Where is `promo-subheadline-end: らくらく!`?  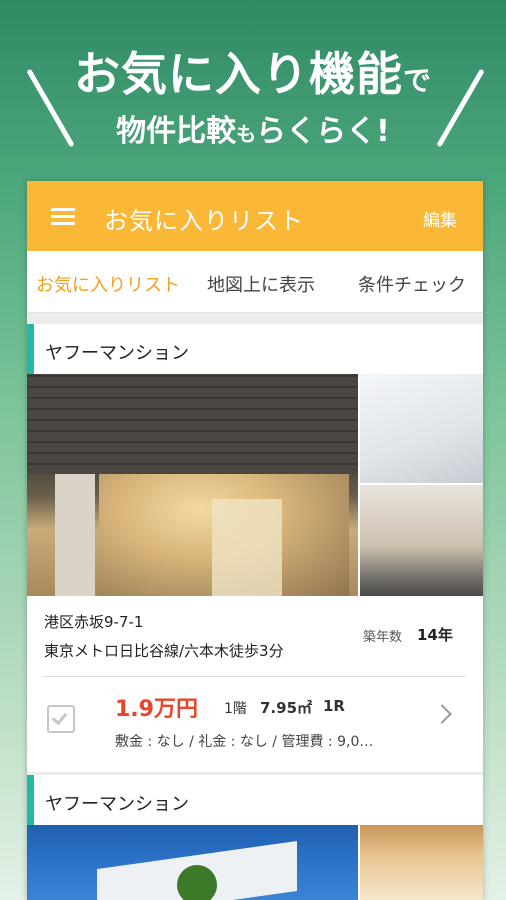
promo-subheadline-end: らくらく! is located at coordinates (323, 131).